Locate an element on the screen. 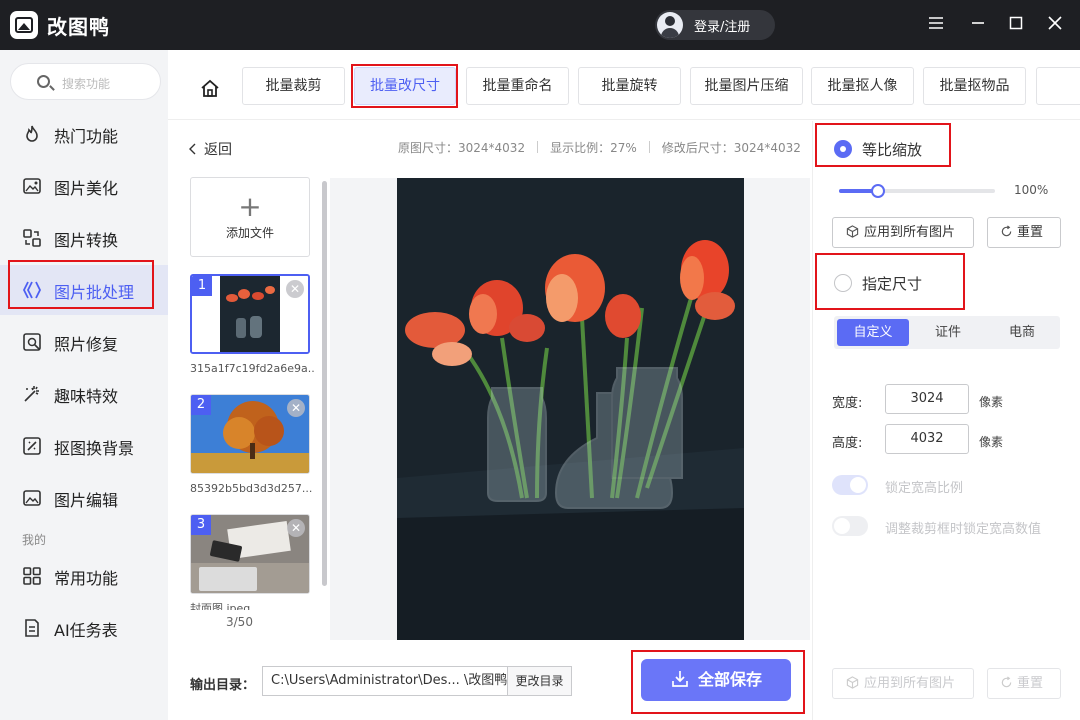  sidebar-item-label: 热门功能 is located at coordinates (86, 136).